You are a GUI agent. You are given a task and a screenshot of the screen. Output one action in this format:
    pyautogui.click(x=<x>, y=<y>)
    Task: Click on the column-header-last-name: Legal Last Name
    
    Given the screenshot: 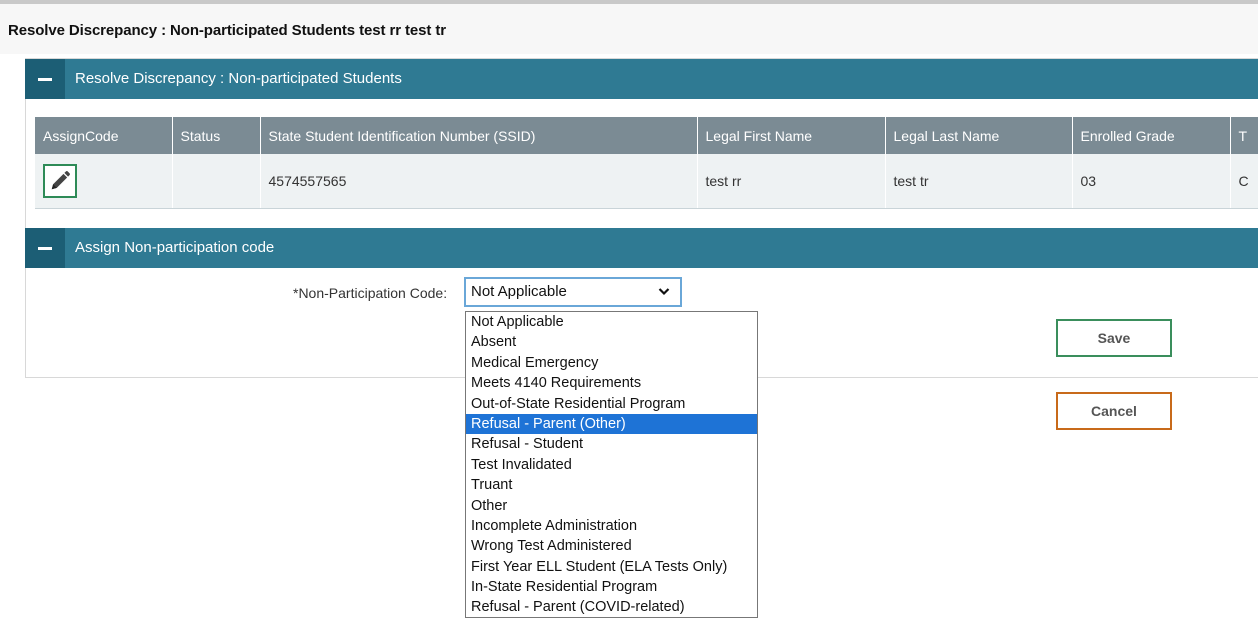 What is the action you would take?
    pyautogui.click(x=979, y=135)
    